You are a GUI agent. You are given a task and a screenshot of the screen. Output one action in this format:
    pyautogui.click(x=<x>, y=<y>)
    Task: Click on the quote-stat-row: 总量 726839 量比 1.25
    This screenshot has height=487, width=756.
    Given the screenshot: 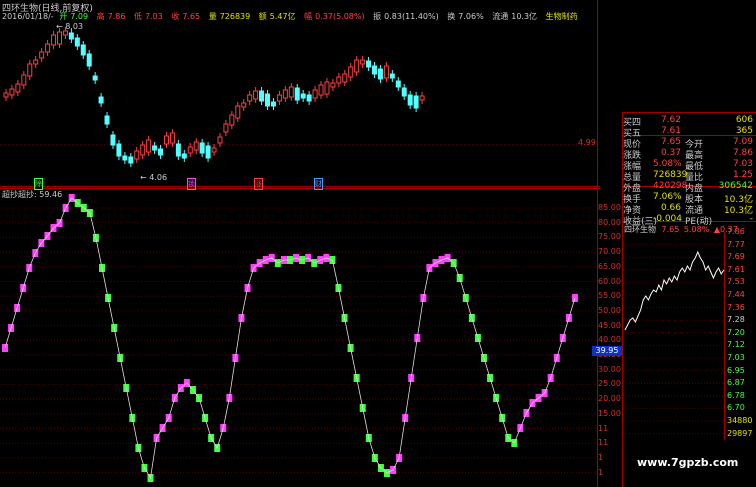 What is the action you would take?
    pyautogui.click(x=688, y=176)
    